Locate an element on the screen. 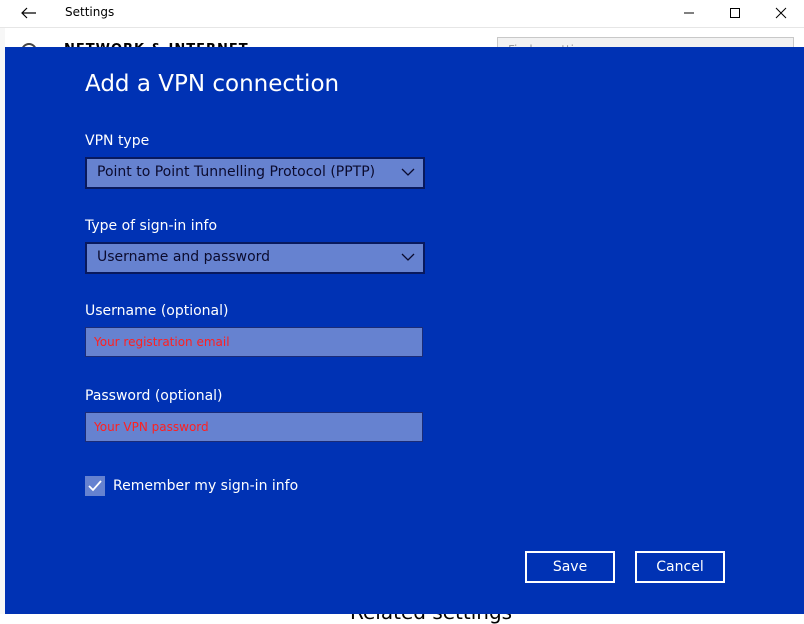 The image size is (804, 624). remember-signin-label: Remember my sign-in info is located at coordinates (205, 486).